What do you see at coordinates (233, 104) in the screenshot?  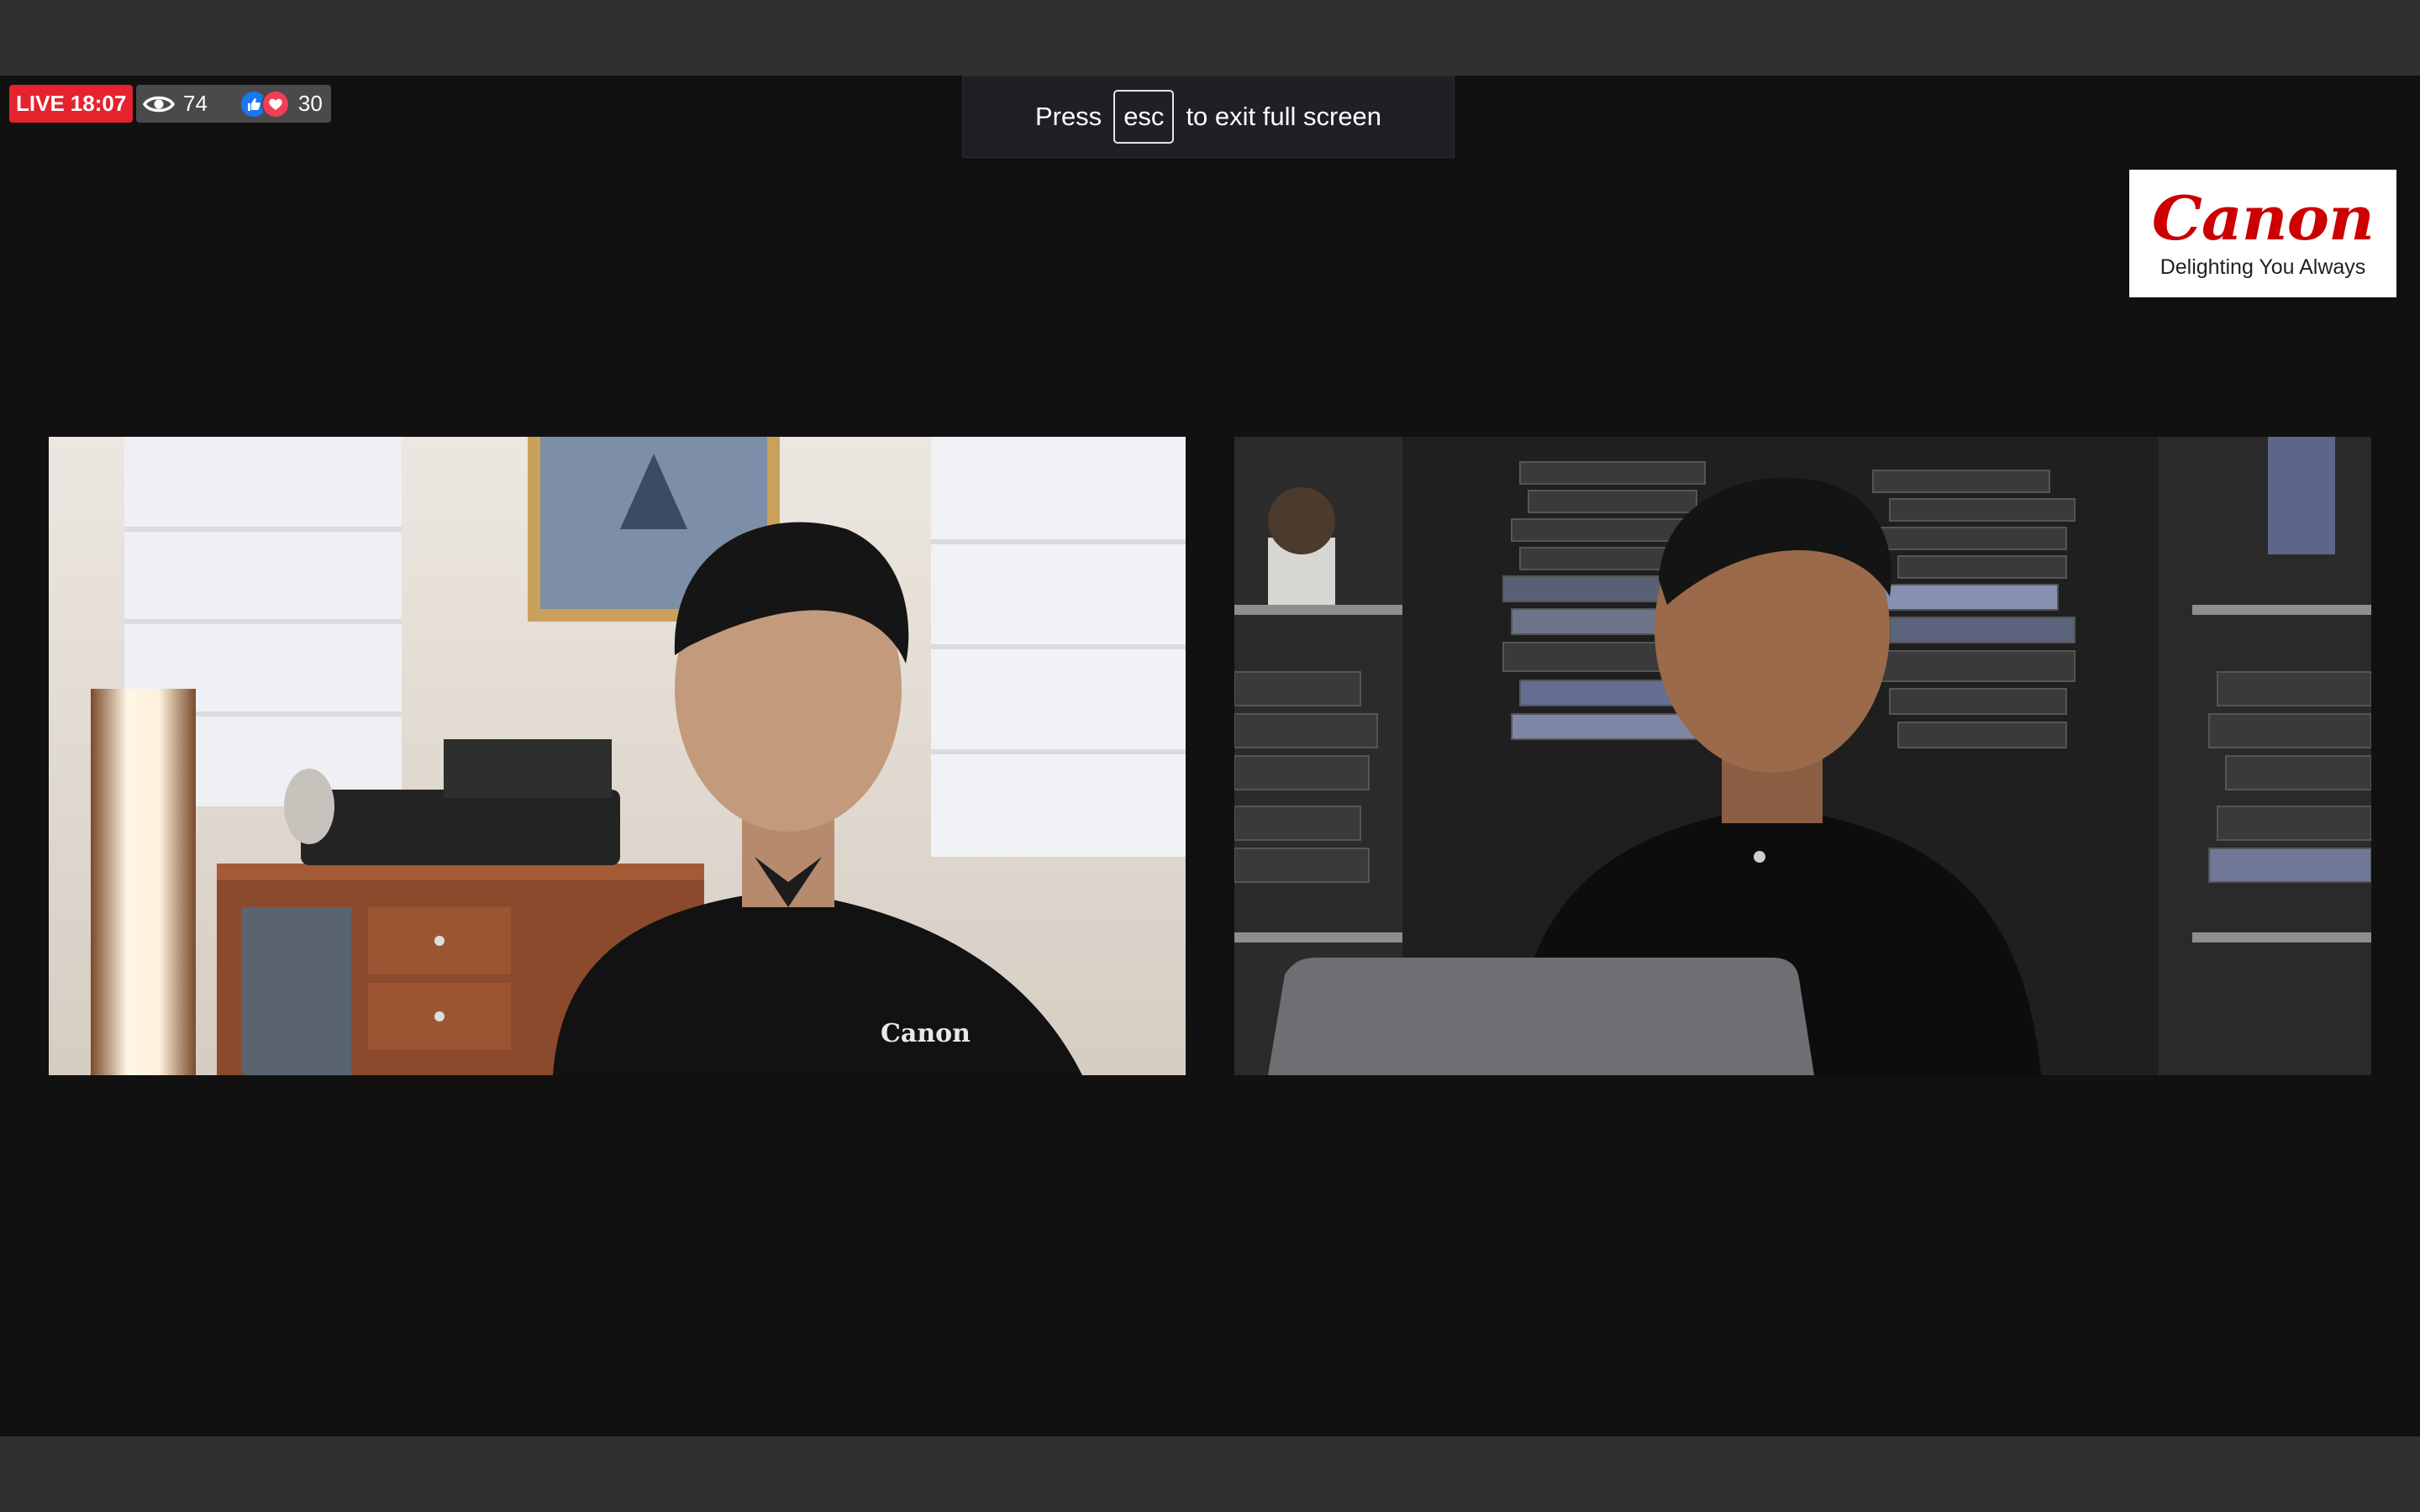 I see `stats-pill: 74 30` at bounding box center [233, 104].